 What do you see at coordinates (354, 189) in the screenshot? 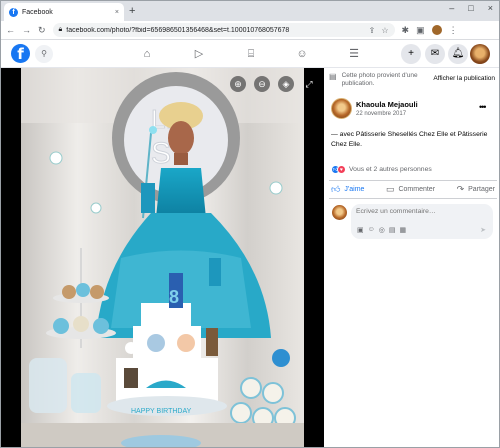
I see `like-label: J'aime` at bounding box center [354, 189].